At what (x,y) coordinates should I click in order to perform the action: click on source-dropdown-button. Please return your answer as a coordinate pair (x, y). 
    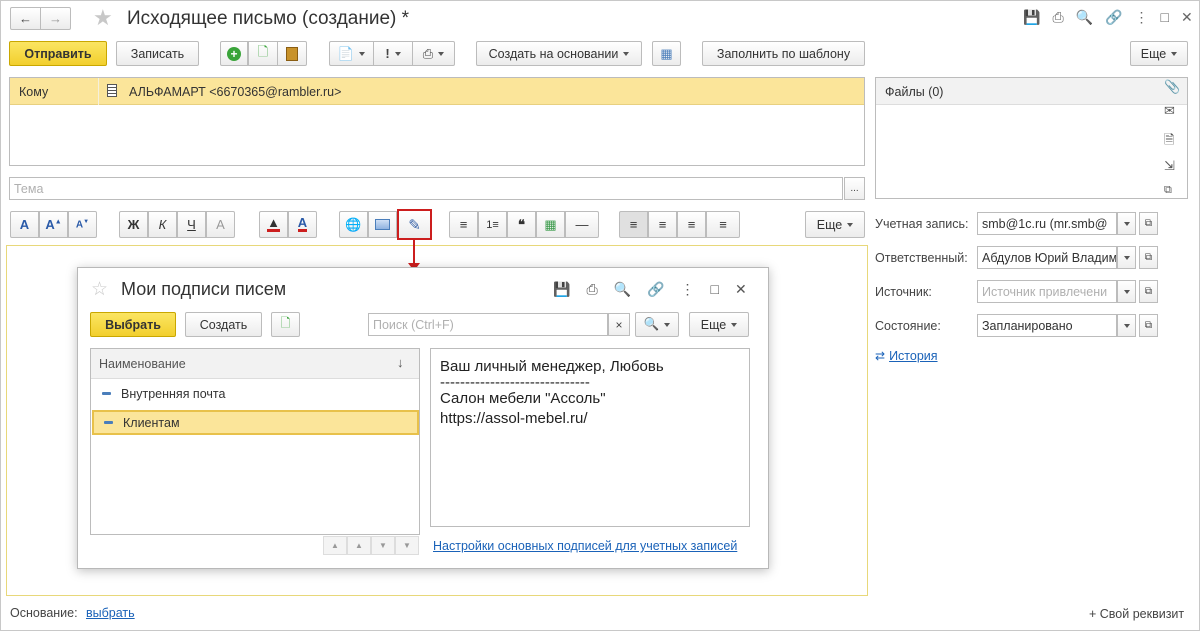
    Looking at the image, I should click on (1126, 291).